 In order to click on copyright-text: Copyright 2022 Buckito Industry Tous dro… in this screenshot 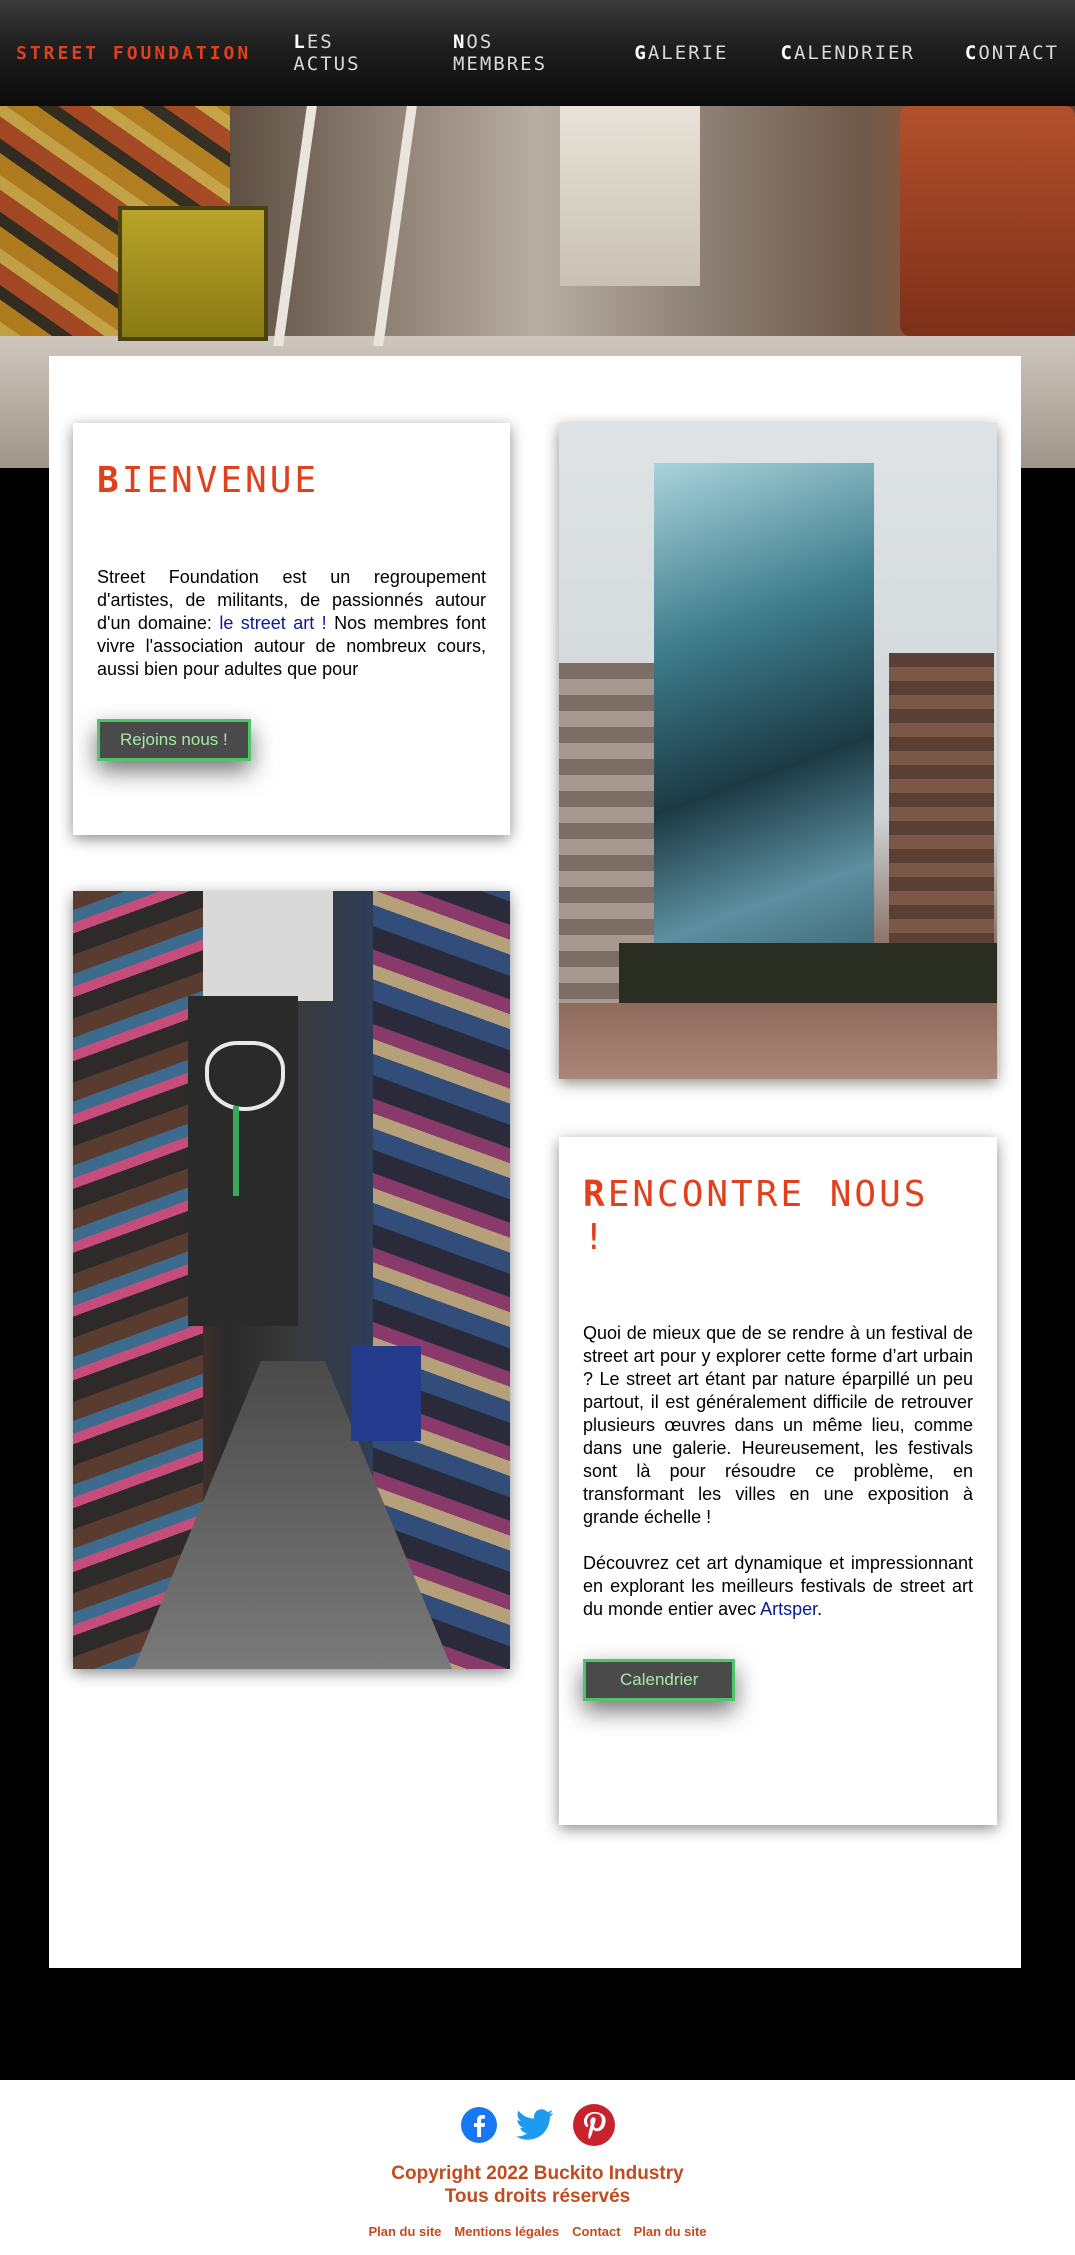, I will do `click(537, 2185)`.